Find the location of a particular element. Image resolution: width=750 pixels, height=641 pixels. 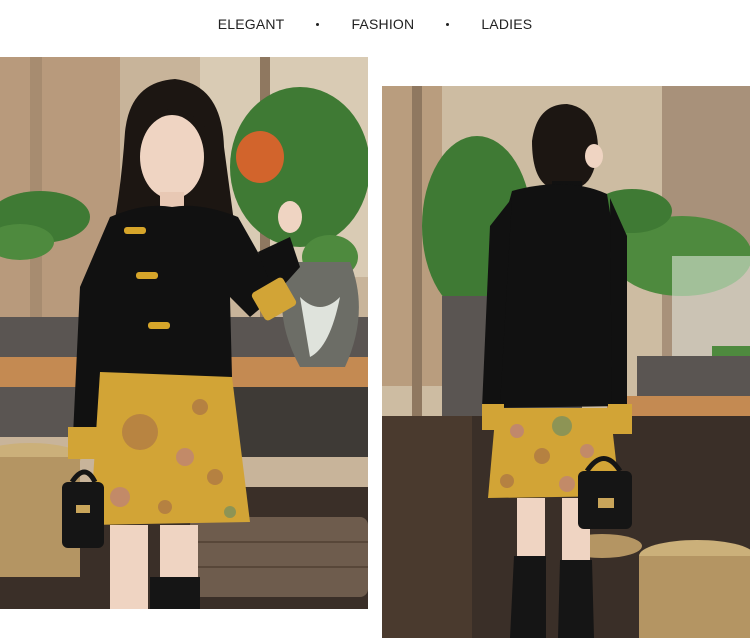

tagline-word-ladies: LADIES is located at coordinates (507, 24).